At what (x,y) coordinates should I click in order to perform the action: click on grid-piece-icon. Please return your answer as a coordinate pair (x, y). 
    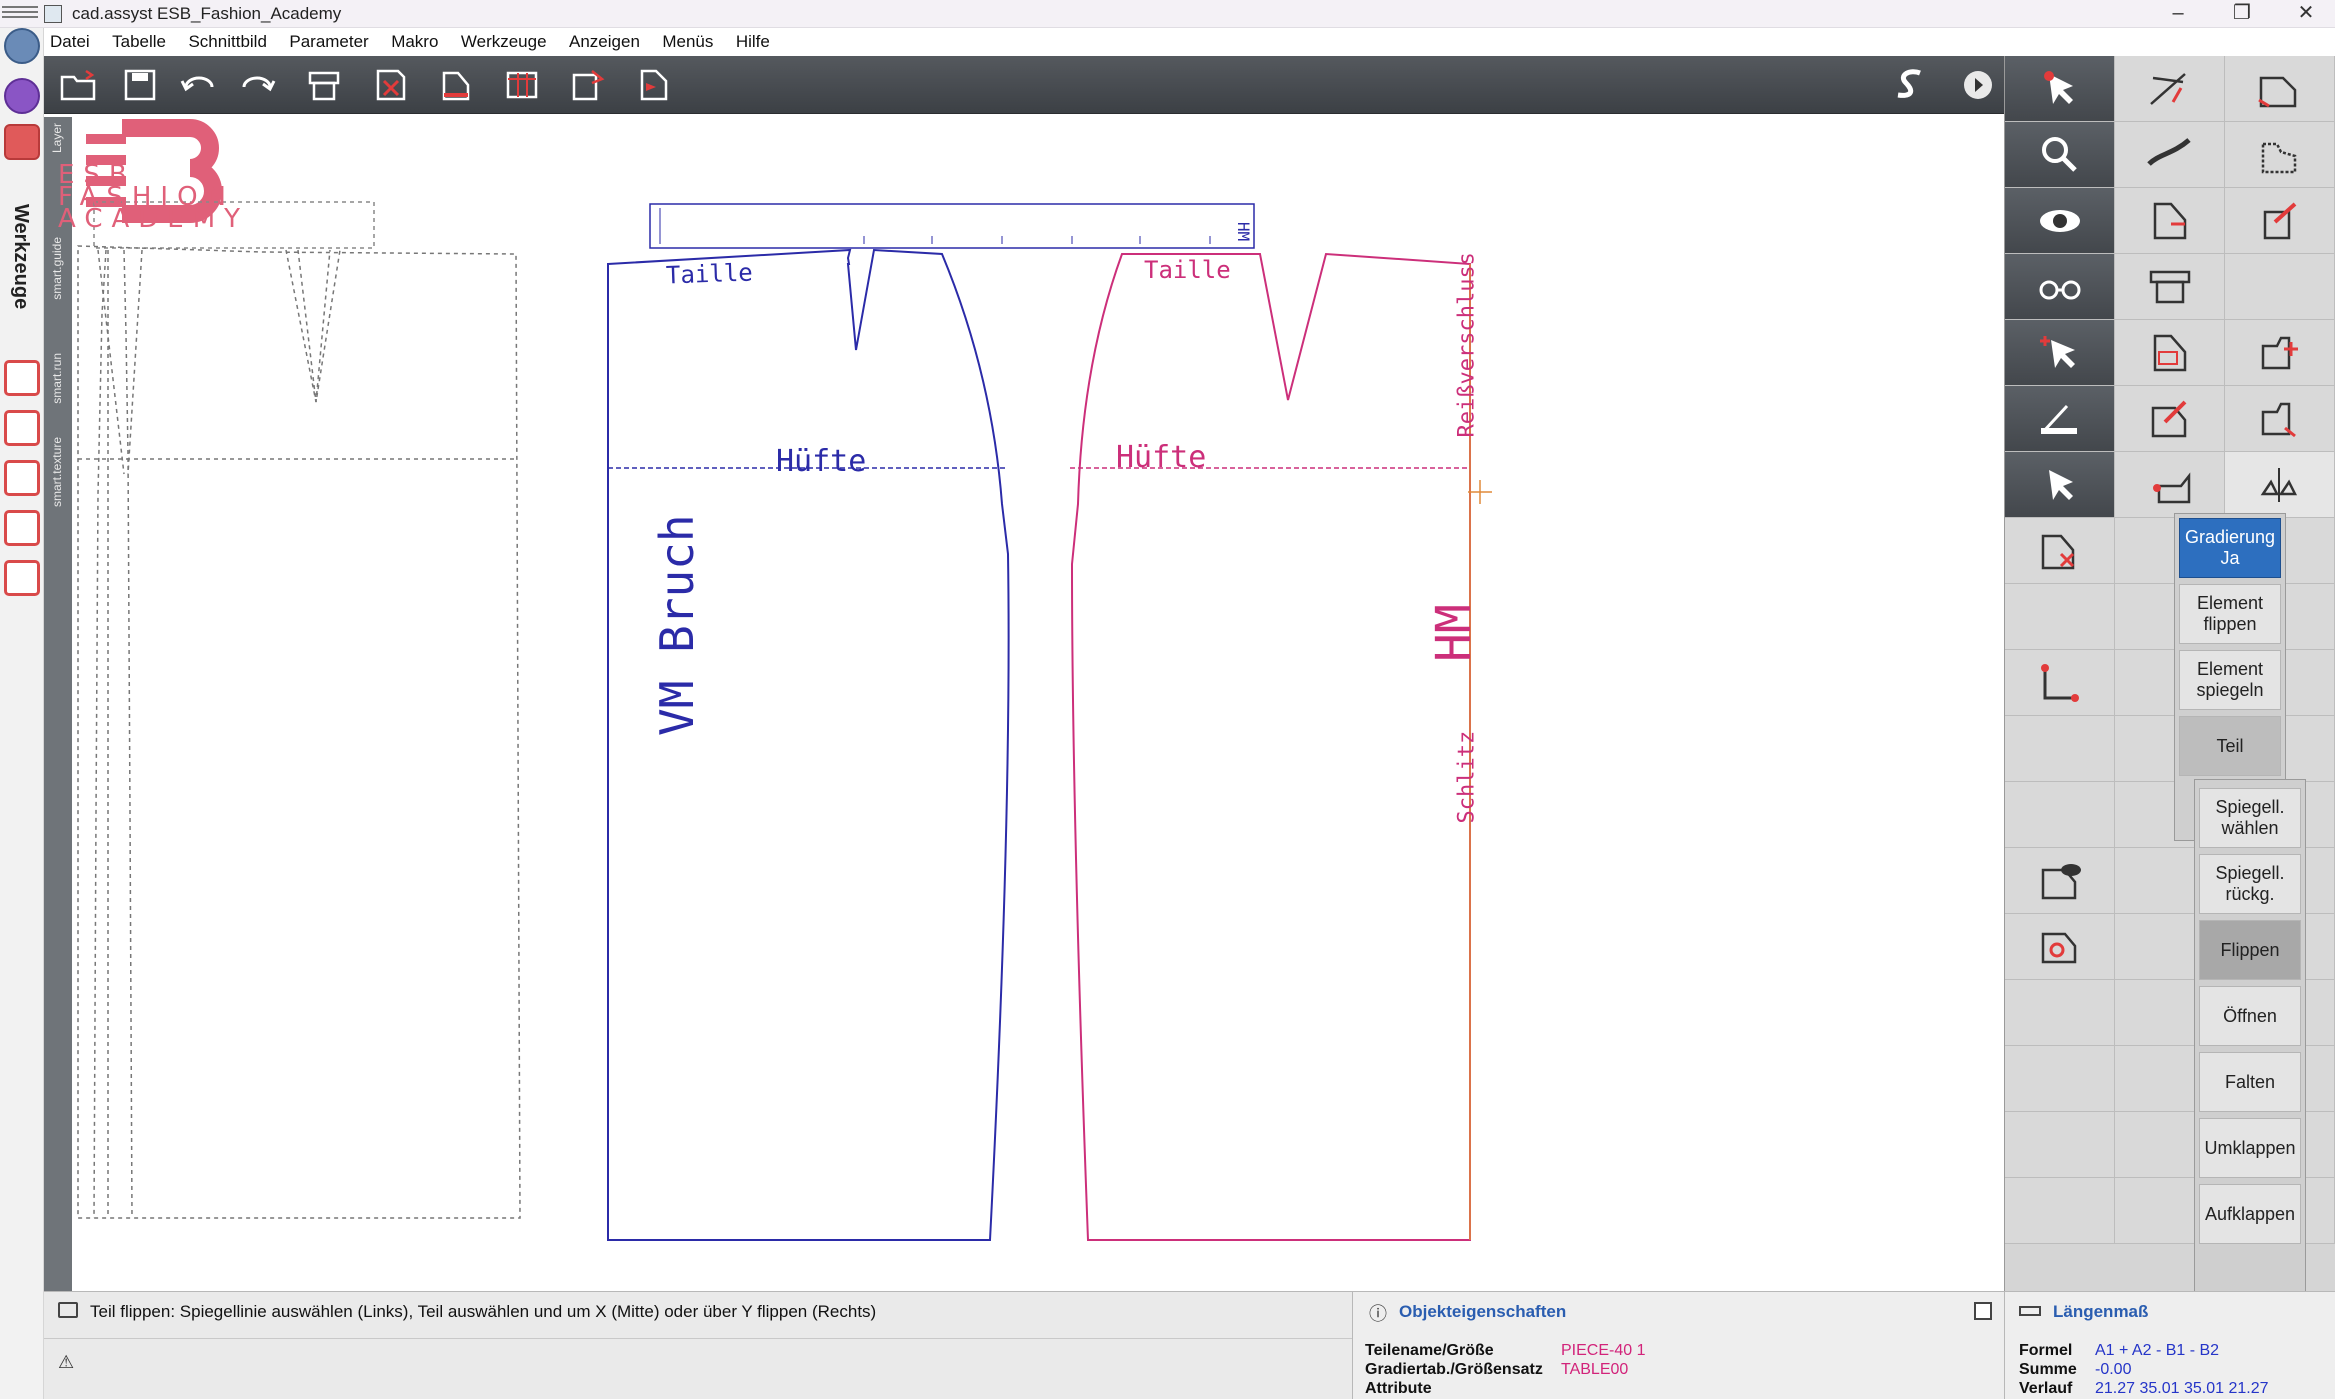
    Looking at the image, I should click on (2170, 353).